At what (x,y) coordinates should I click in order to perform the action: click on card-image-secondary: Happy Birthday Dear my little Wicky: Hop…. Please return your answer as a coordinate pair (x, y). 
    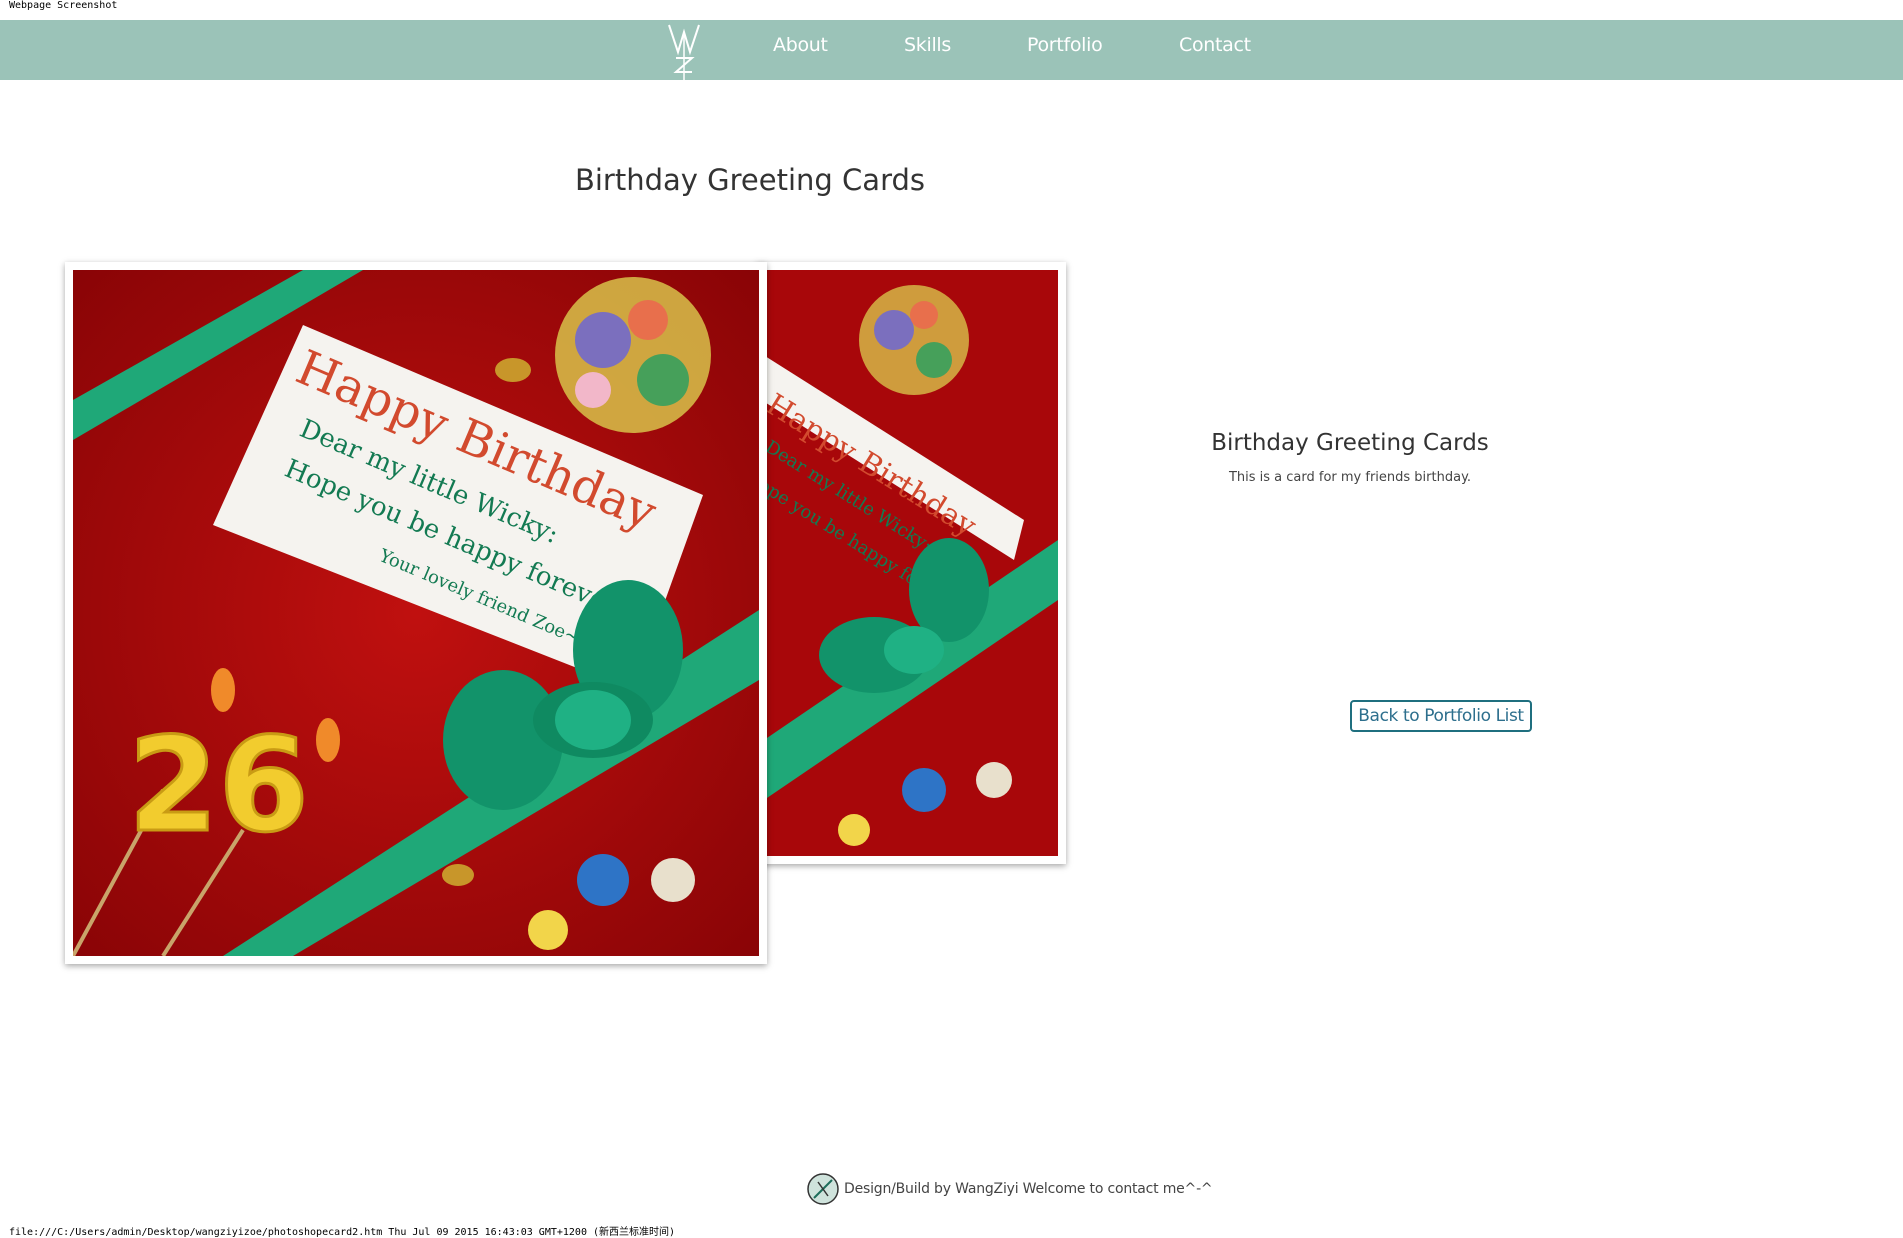
    Looking at the image, I should click on (911, 563).